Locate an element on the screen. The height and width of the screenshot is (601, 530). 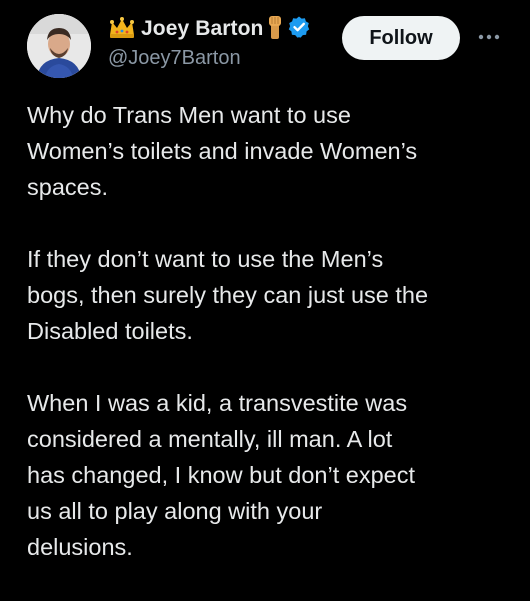
avatar is located at coordinates (59, 46).